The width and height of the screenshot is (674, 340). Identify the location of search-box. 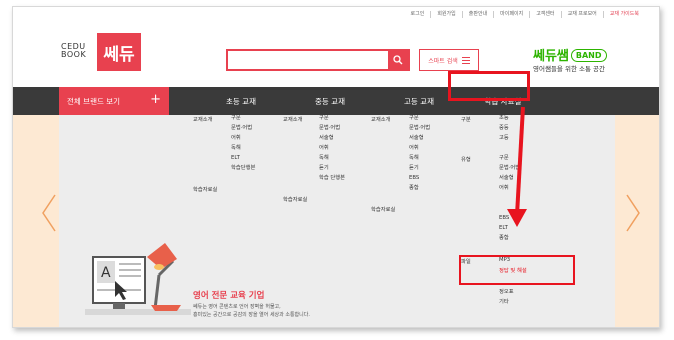
(318, 60).